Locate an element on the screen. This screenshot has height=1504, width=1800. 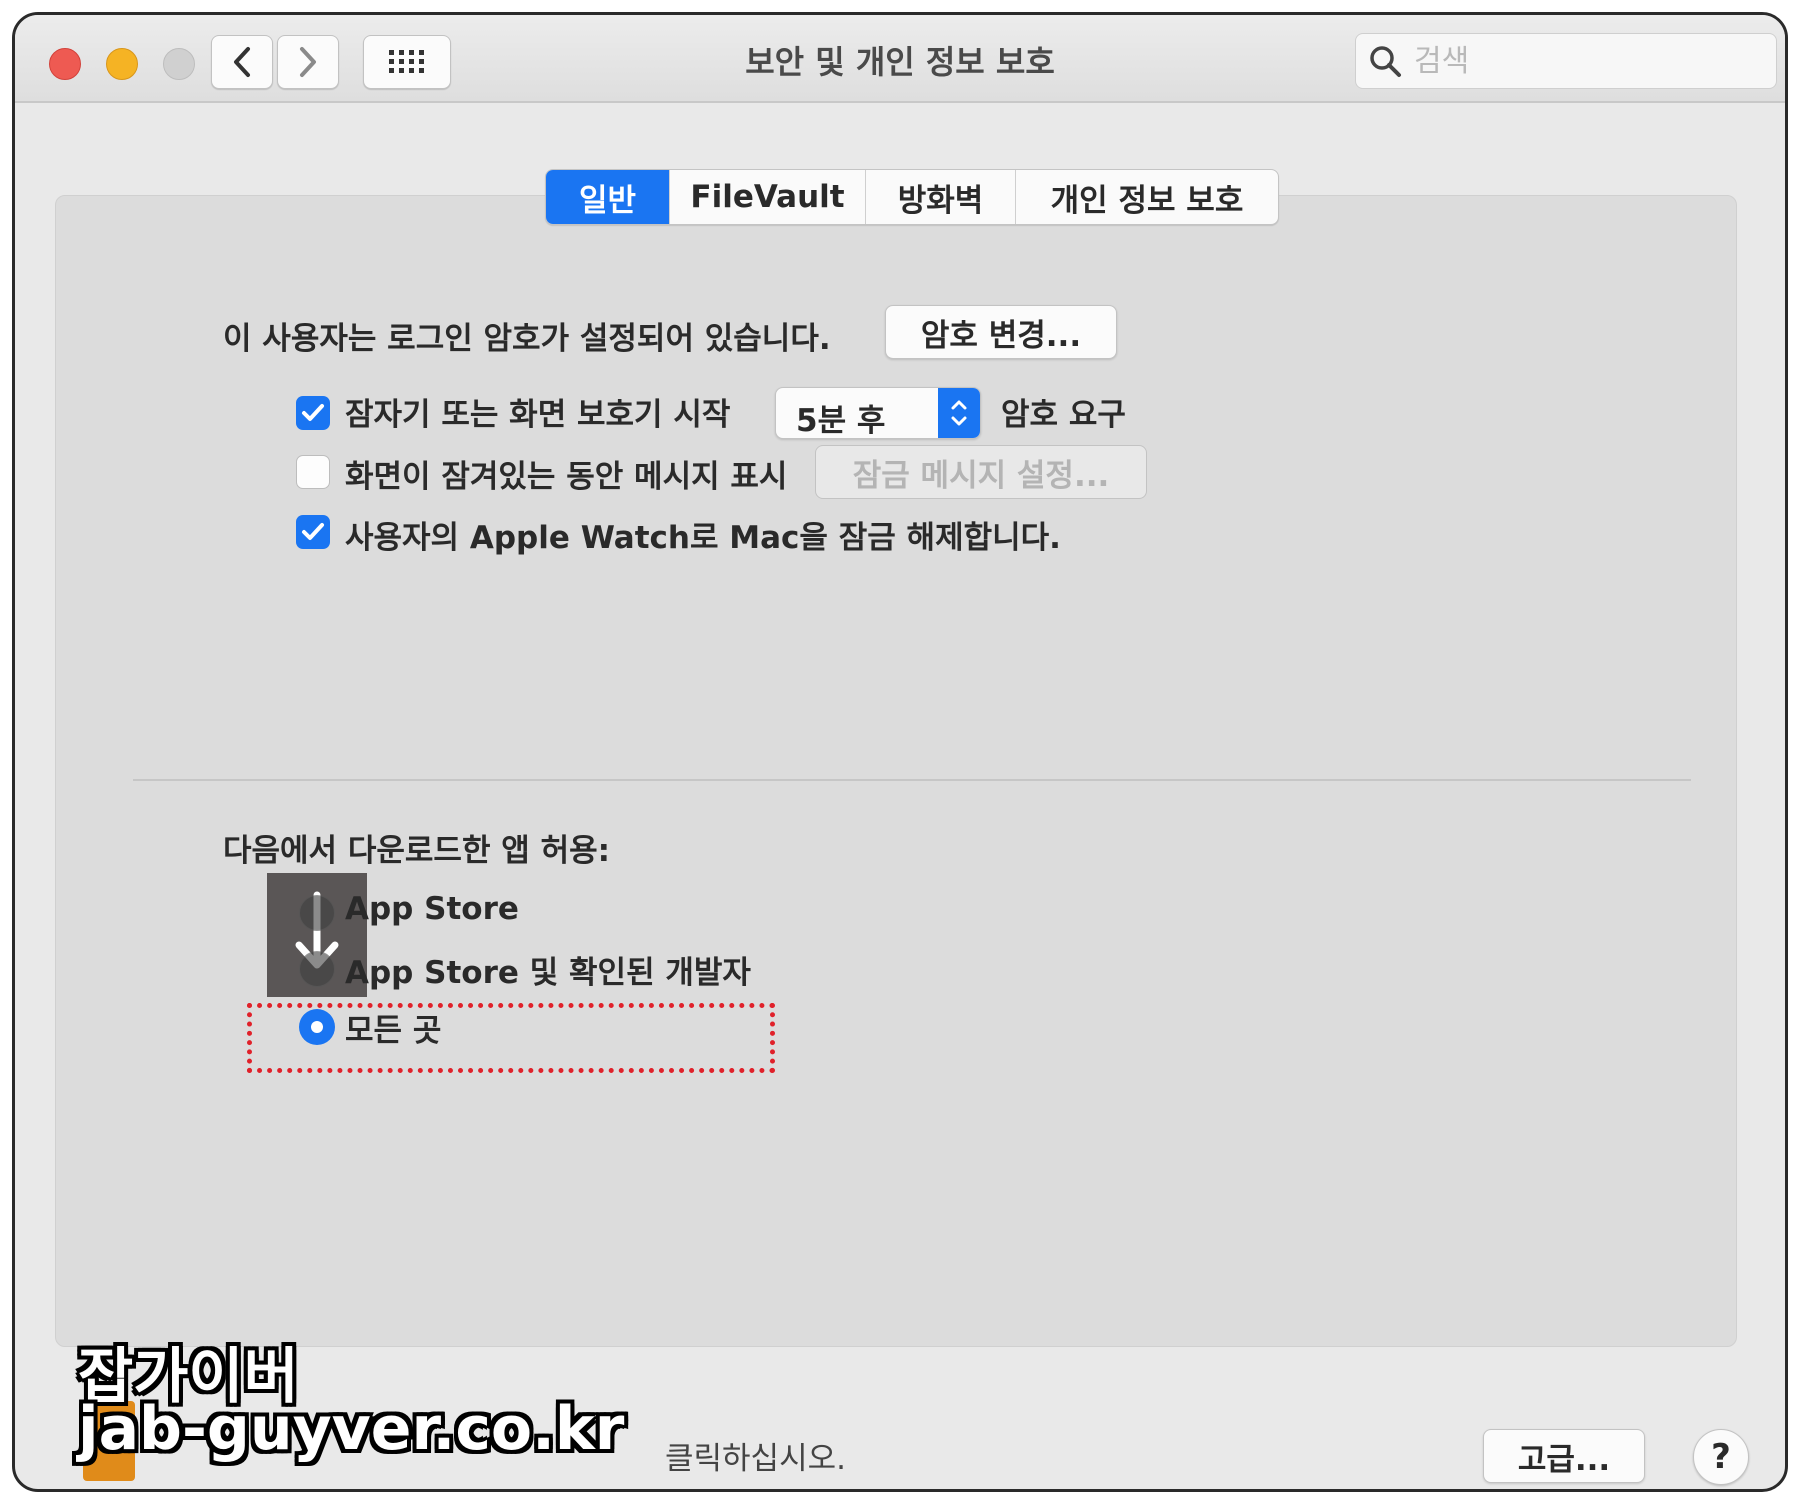
select-stepper is located at coordinates (959, 413).